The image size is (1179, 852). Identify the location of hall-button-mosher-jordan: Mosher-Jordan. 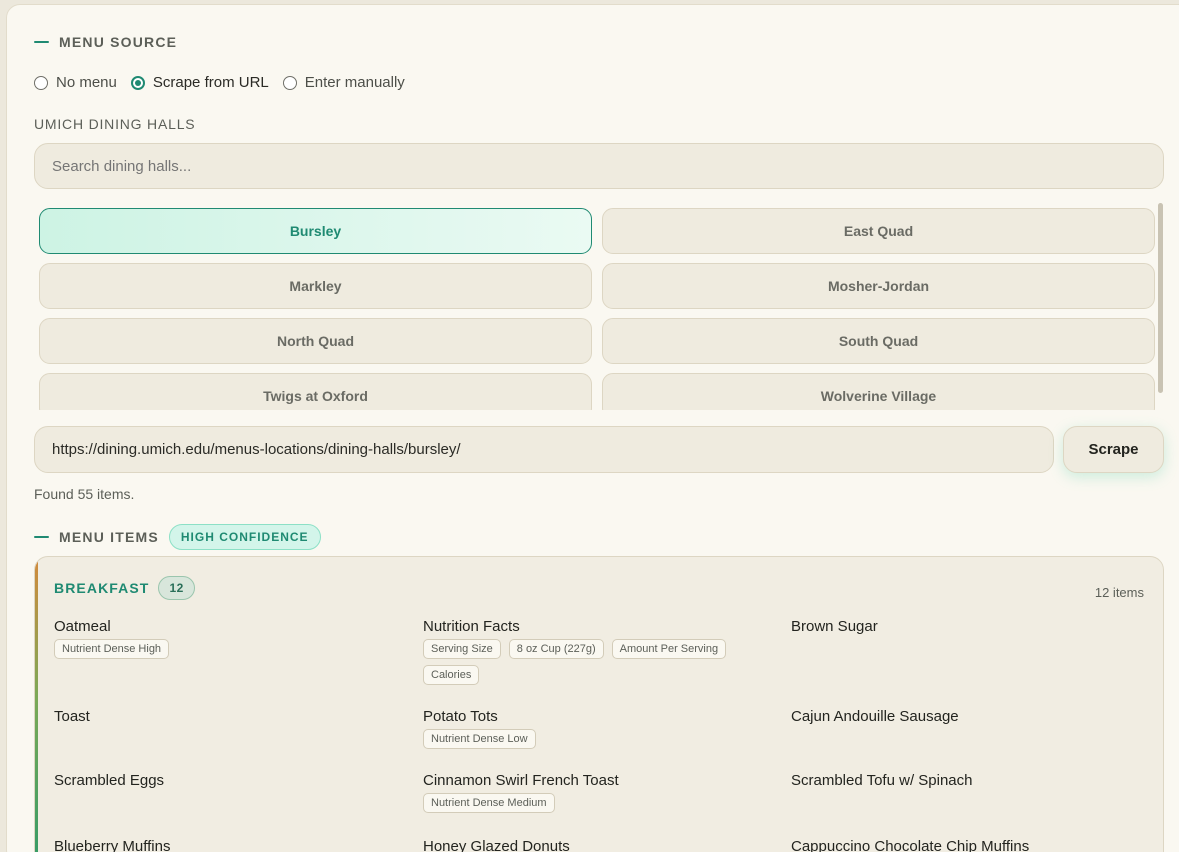
(878, 286).